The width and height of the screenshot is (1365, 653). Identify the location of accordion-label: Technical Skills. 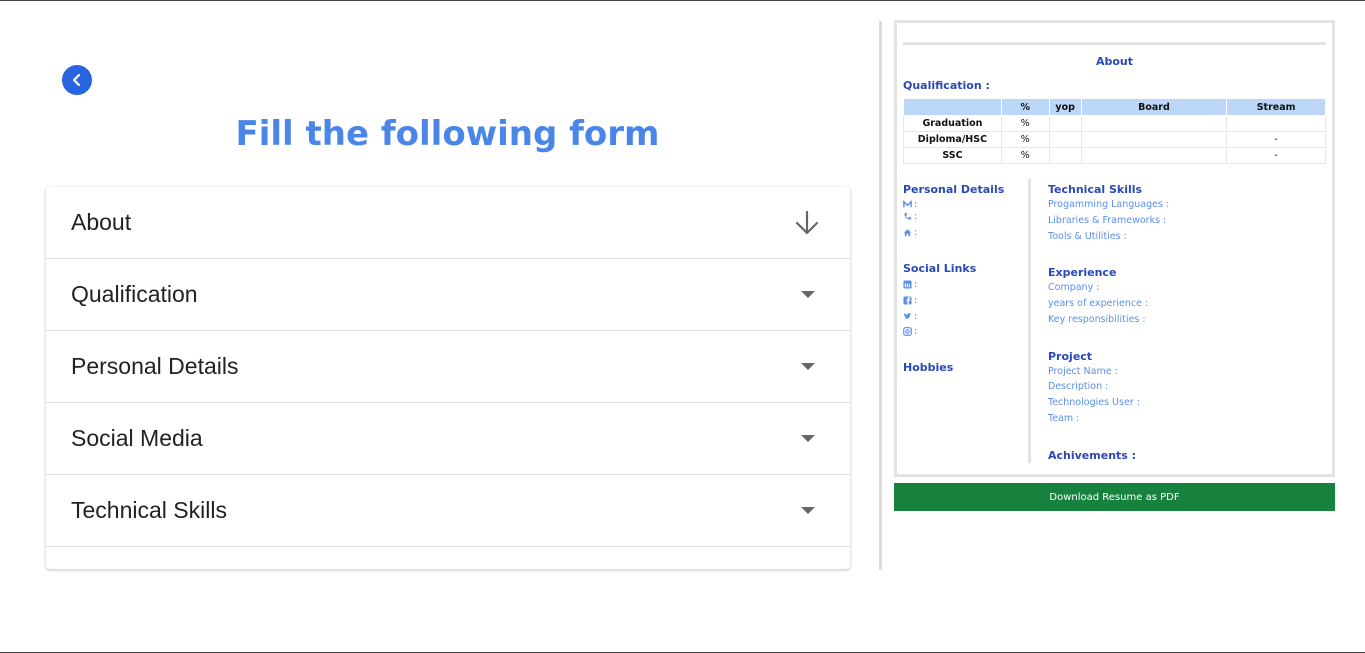
(149, 510).